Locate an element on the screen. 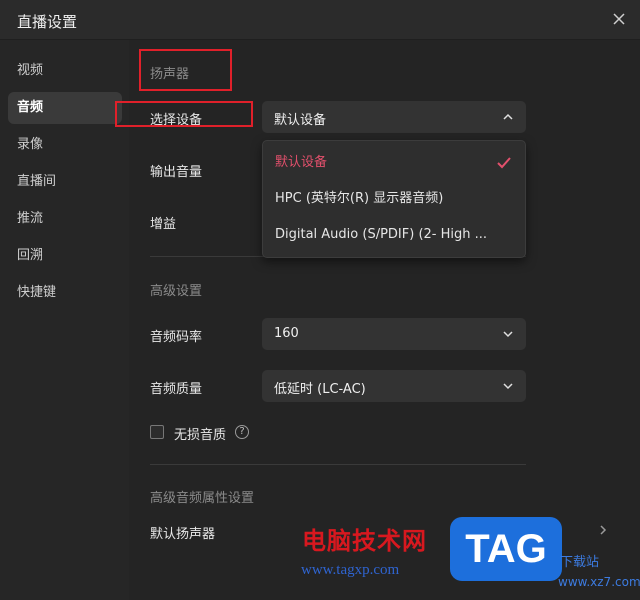 This screenshot has width=640, height=600. close-icon is located at coordinates (619, 19).